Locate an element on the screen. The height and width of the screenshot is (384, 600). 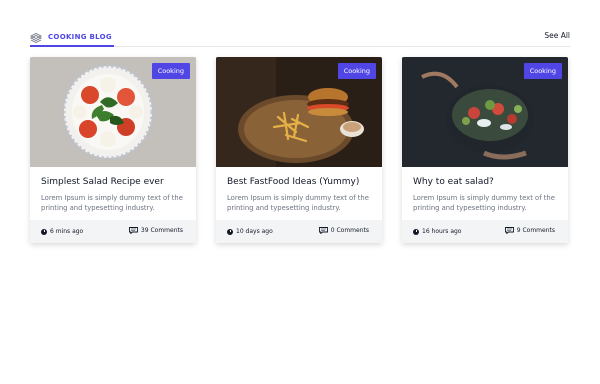
salad-bowl-photo: Cooking is located at coordinates (485, 112).